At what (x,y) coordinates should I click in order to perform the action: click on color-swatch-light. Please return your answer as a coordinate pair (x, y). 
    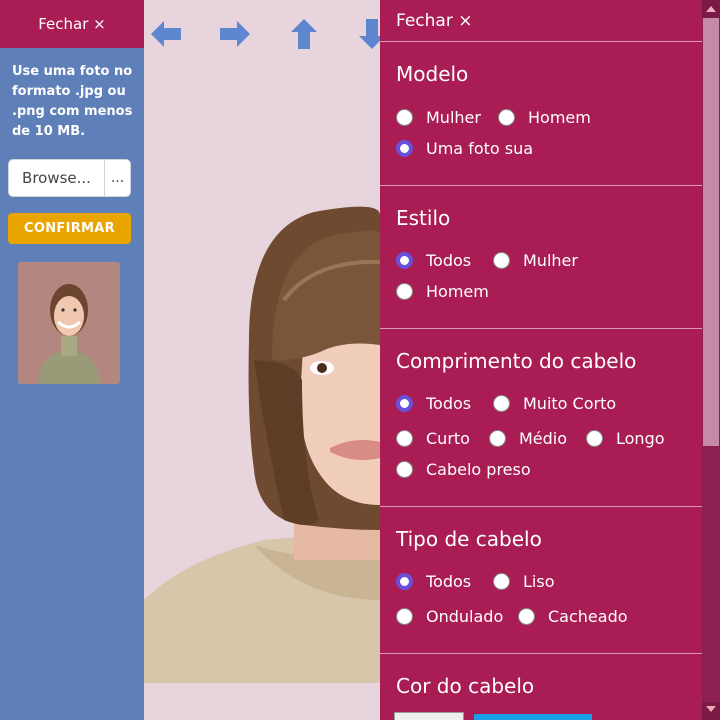
    Looking at the image, I should click on (429, 716).